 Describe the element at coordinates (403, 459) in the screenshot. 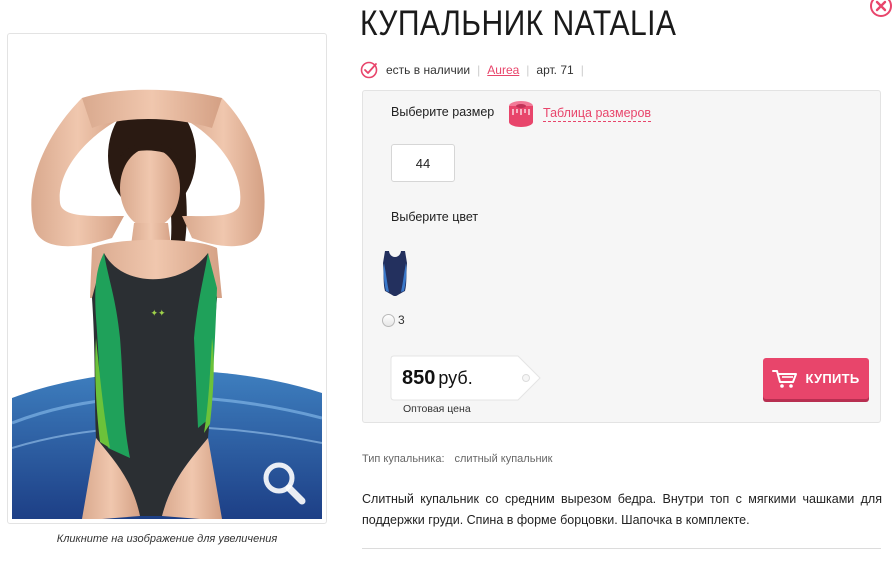

I see `type-label: Тип купальника:` at that location.